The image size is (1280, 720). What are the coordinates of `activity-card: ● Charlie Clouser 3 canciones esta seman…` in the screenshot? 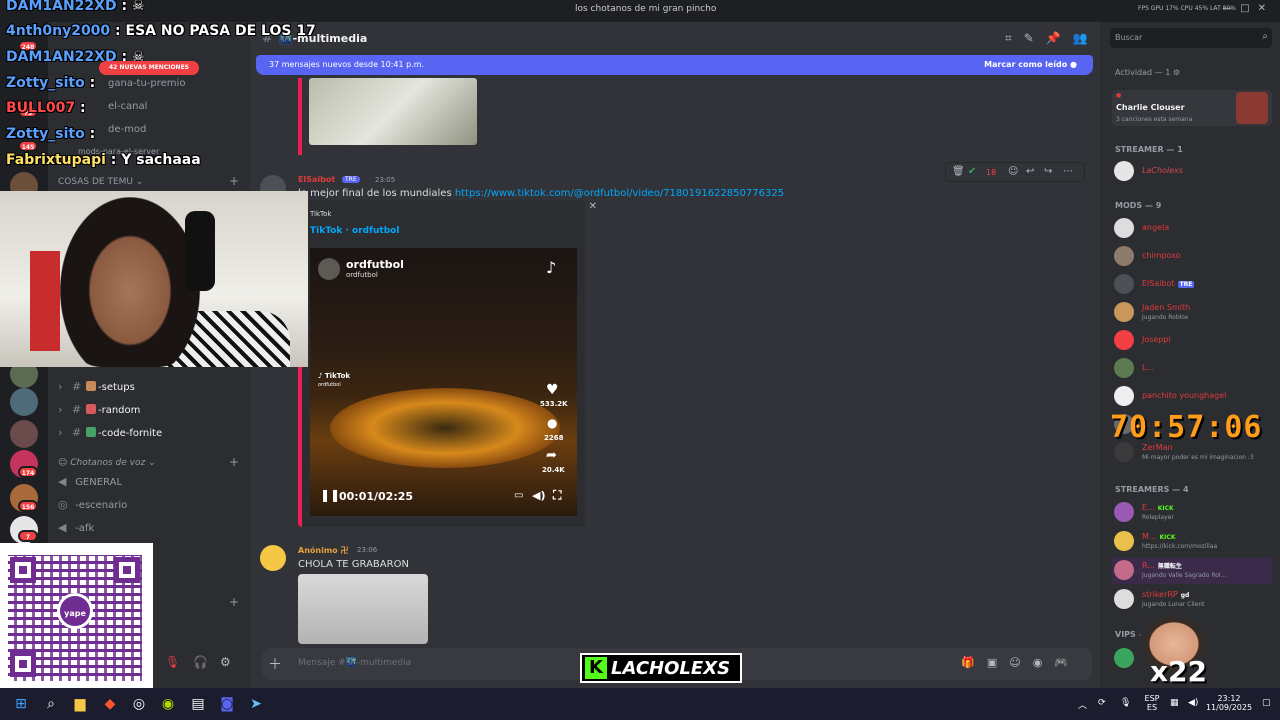 It's located at (1192, 108).